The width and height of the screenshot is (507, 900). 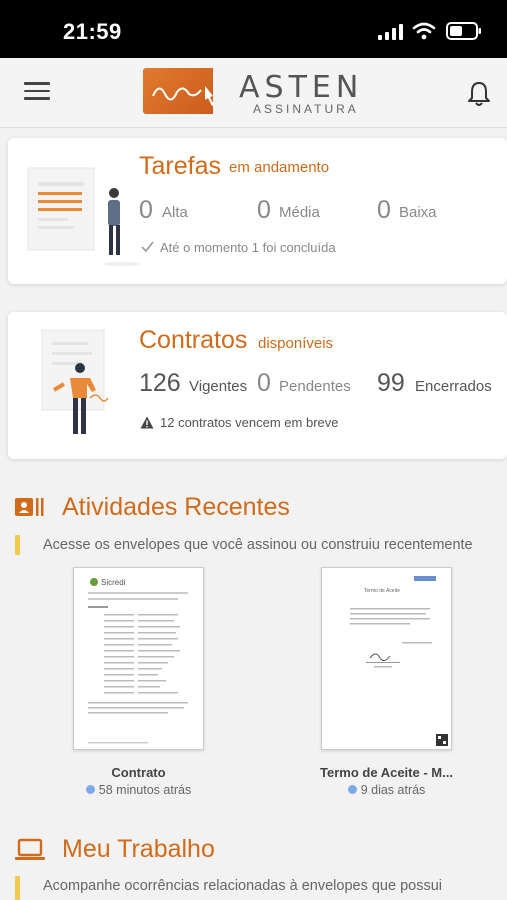 I want to click on logo-sub-text: ASSINATURA, so click(x=306, y=109).